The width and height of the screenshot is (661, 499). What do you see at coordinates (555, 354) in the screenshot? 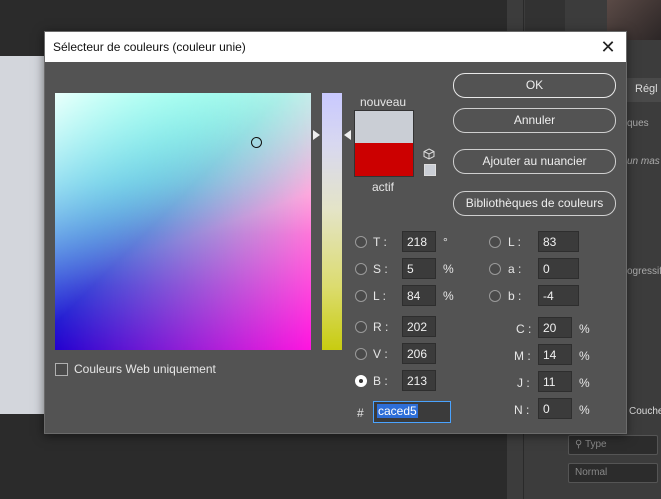
I see `magenta-input` at bounding box center [555, 354].